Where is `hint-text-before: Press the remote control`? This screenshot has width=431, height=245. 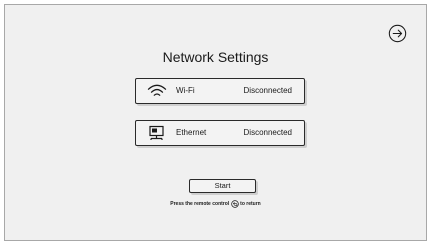 hint-text-before: Press the remote control is located at coordinates (200, 204).